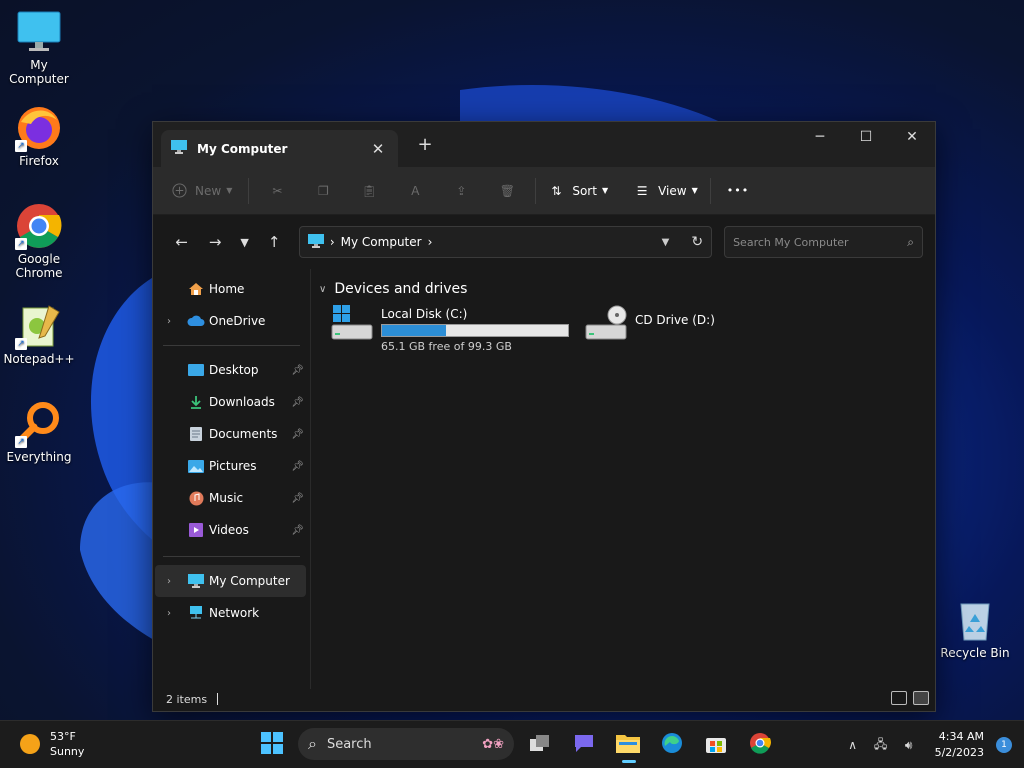 The width and height of the screenshot is (1024, 768). I want to click on nav-item-home: Home, so click(231, 289).